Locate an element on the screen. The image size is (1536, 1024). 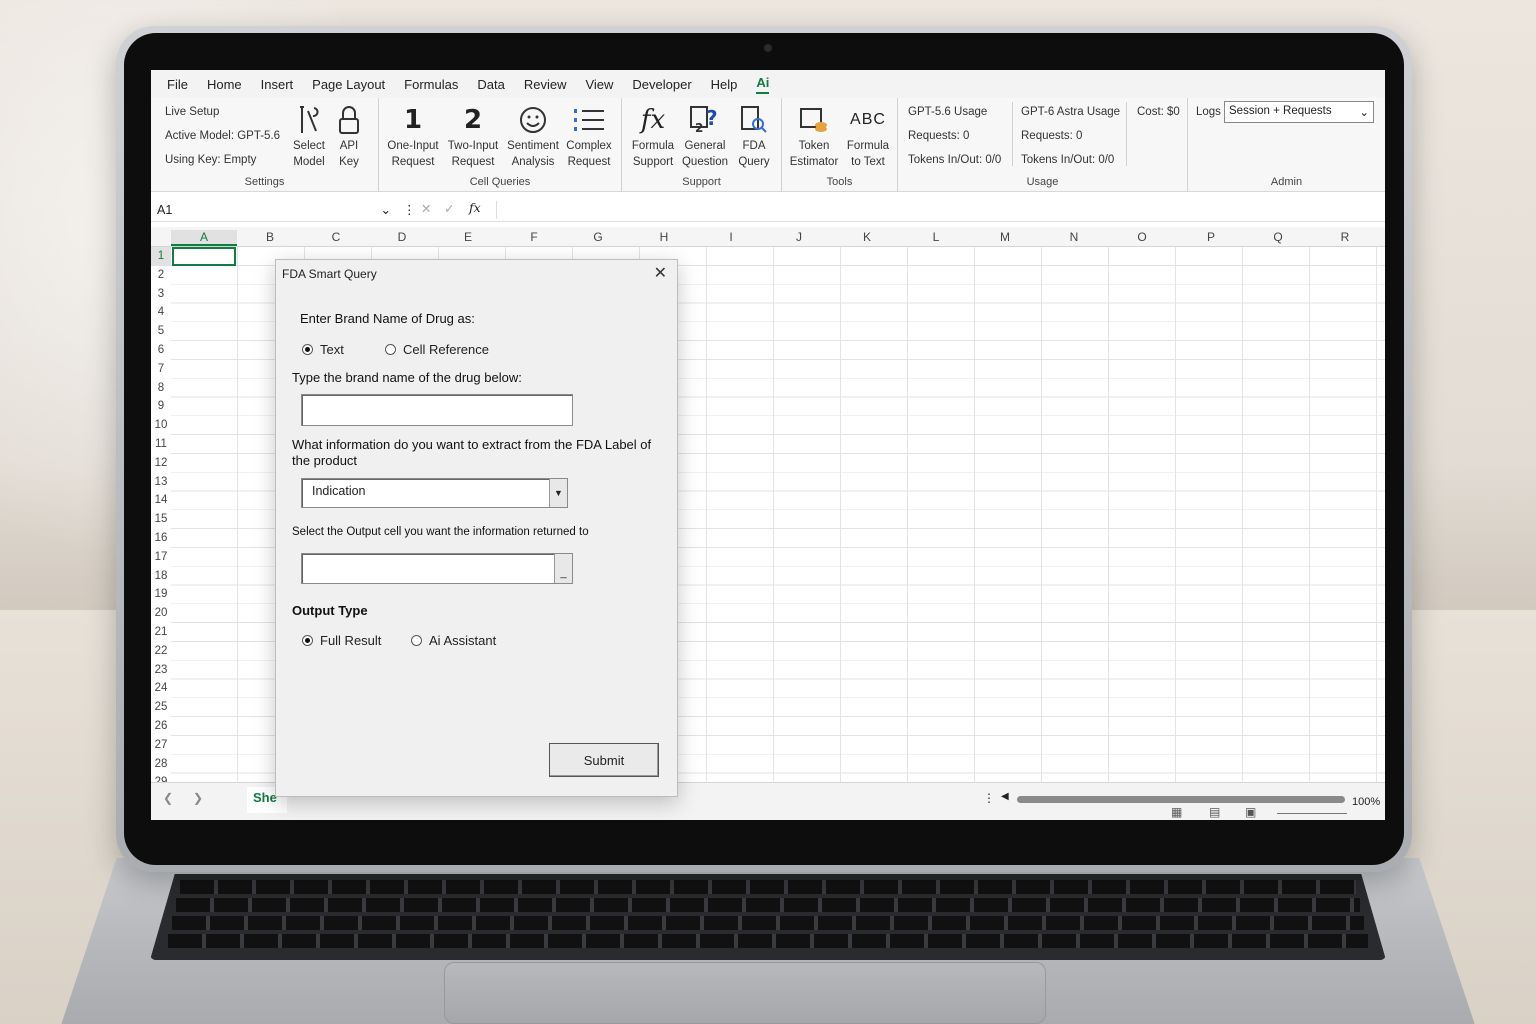
row-header: 2 is located at coordinates (161, 275).